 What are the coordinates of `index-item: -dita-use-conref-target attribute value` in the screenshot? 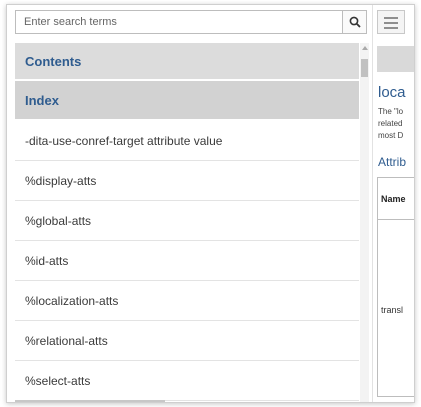 It's located at (187, 141).